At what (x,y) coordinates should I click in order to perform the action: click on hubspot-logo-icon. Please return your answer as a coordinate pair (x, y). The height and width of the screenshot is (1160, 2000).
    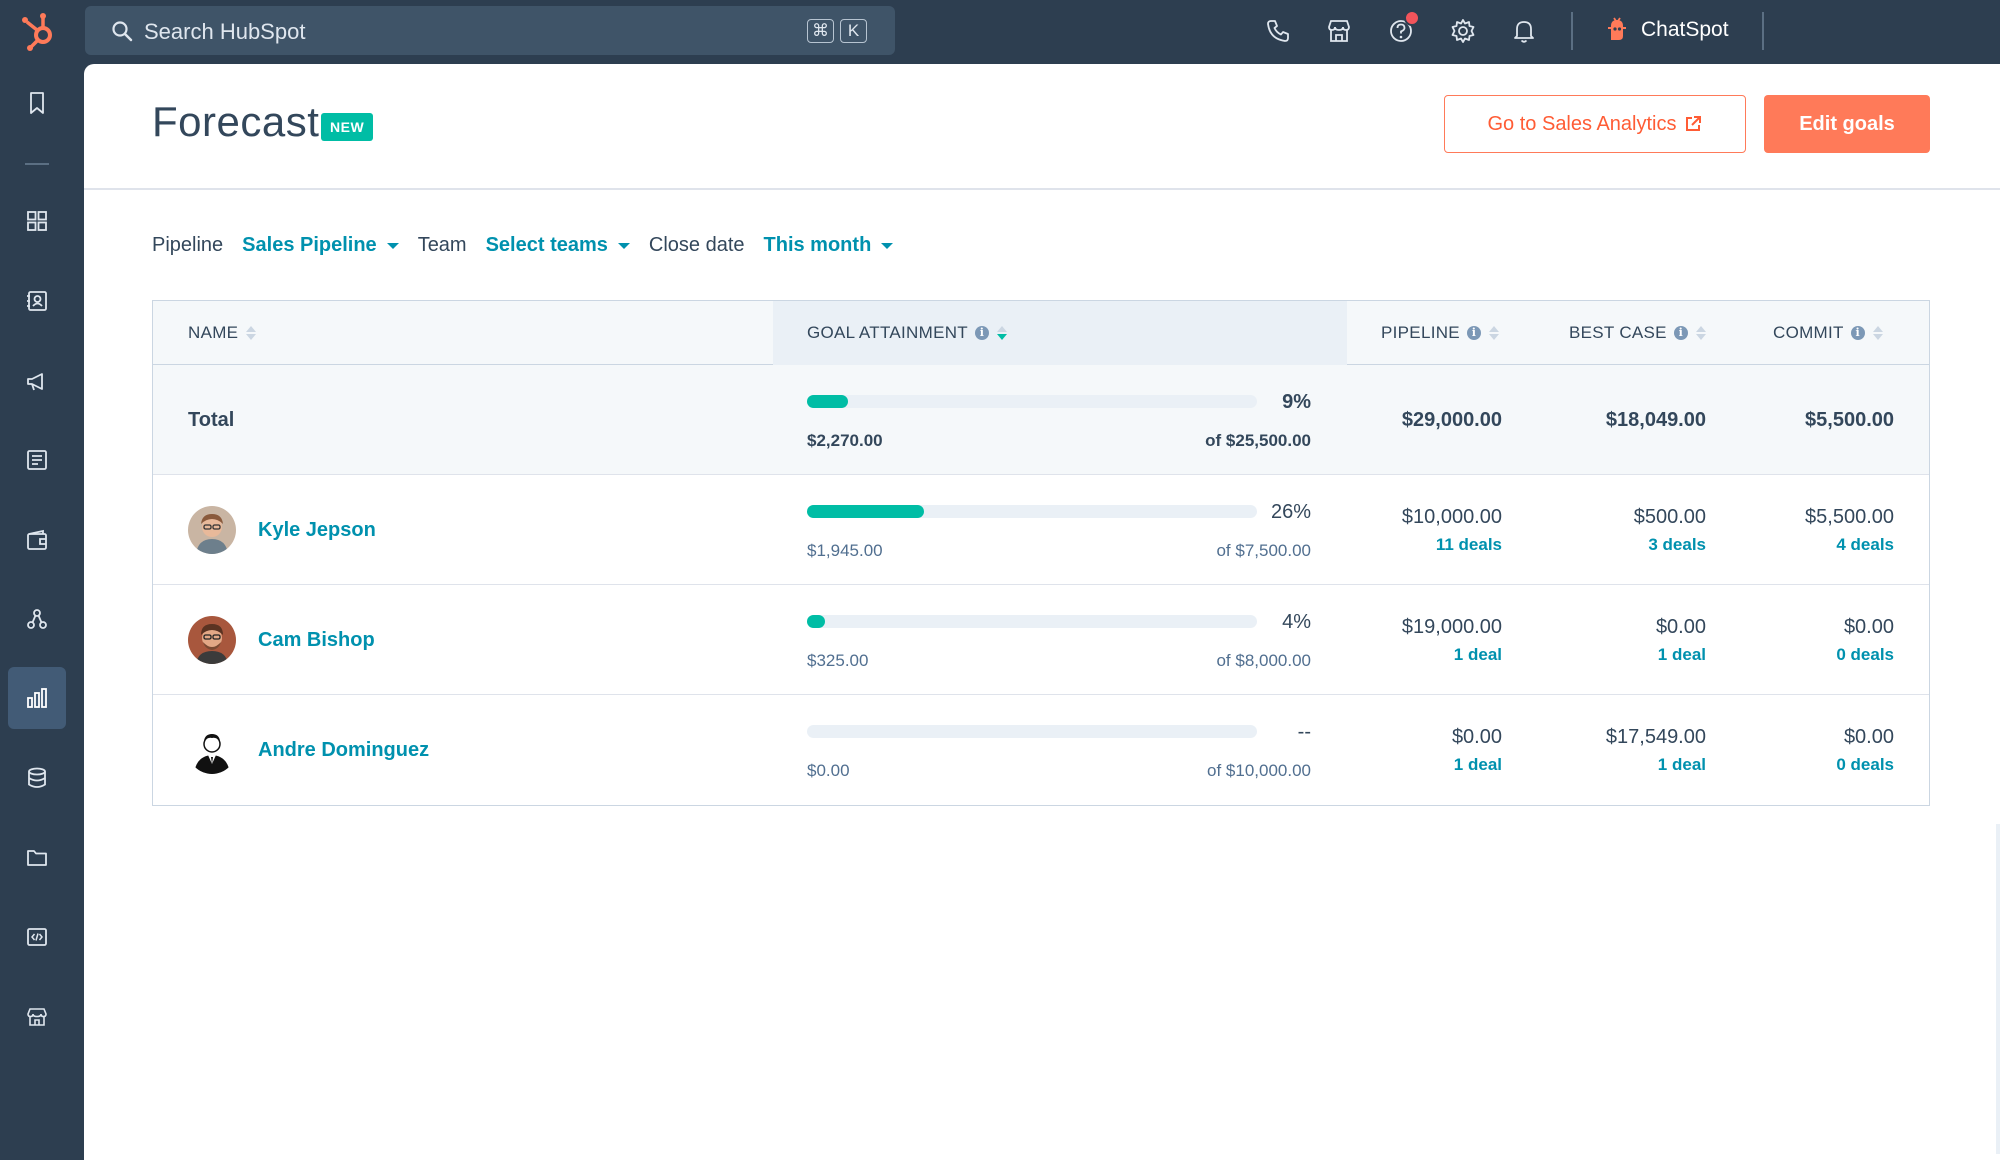
    Looking at the image, I should click on (39, 31).